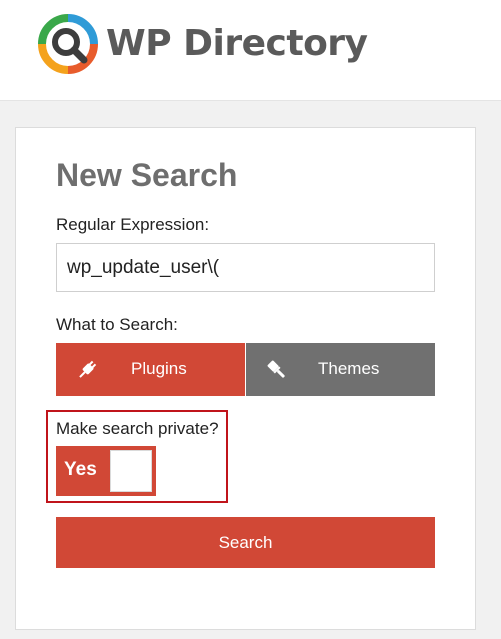  What do you see at coordinates (88, 369) in the screenshot?
I see `plug-icon` at bounding box center [88, 369].